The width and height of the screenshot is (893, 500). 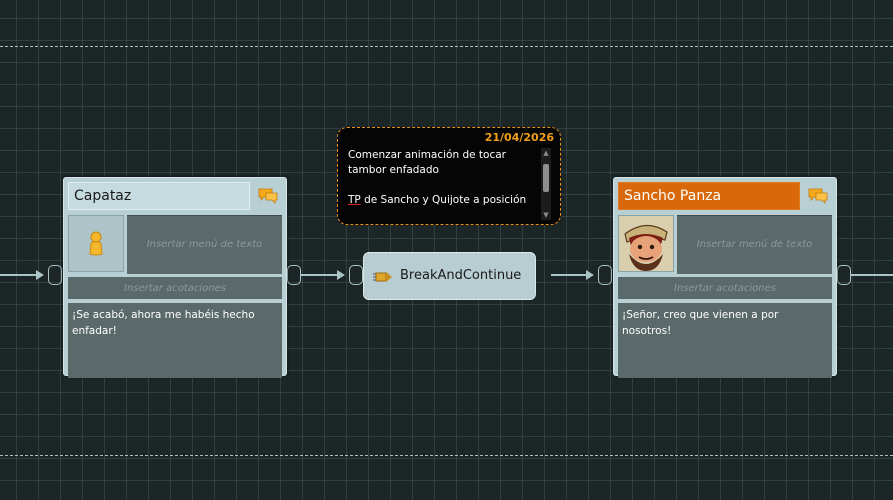 I want to click on pawn-icon, so click(x=96, y=246).